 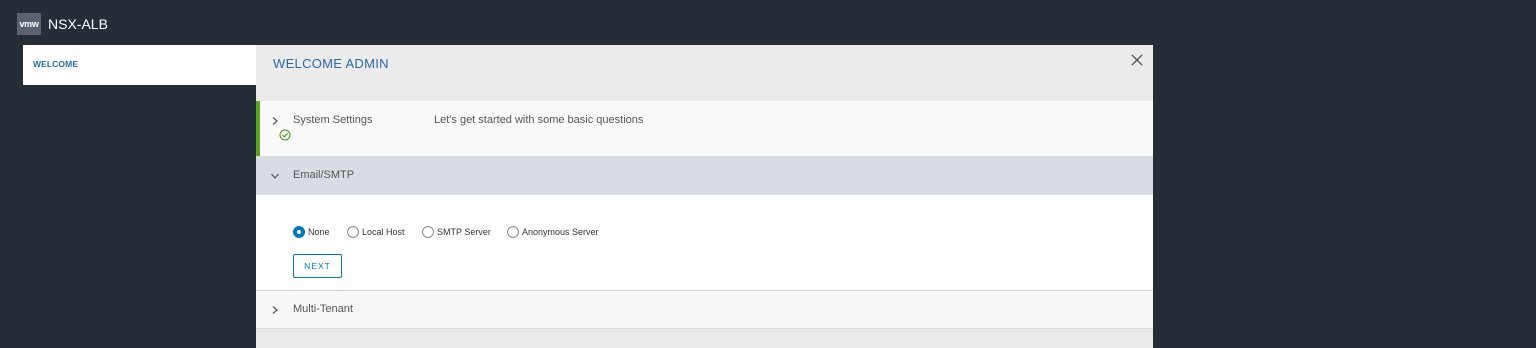 I want to click on next-button: NEXT, so click(x=317, y=266).